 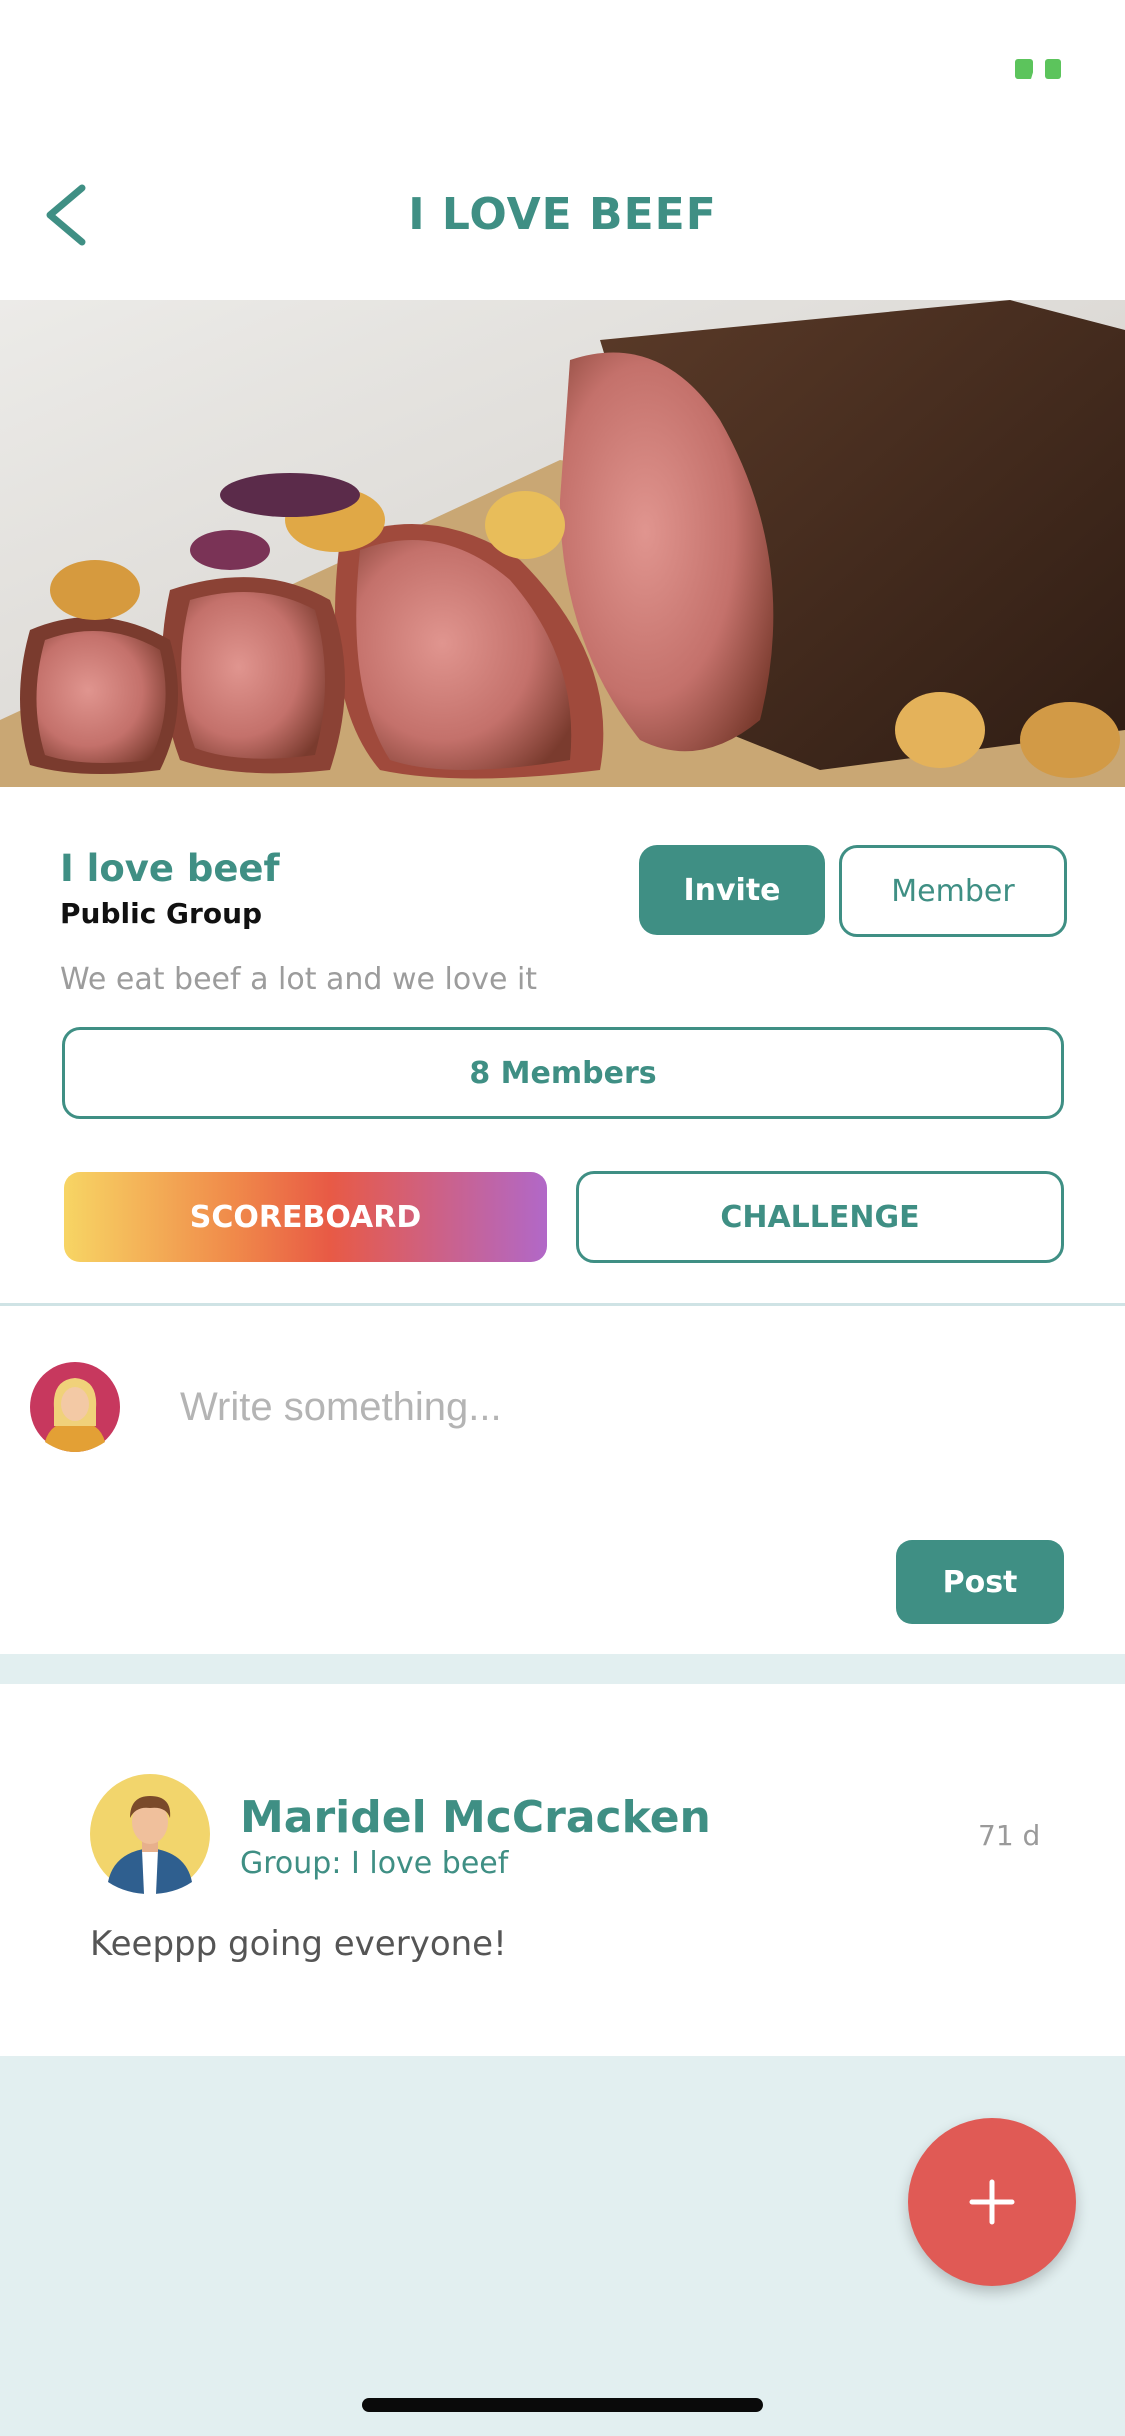 I want to click on group-type: Public Group, so click(x=161, y=913).